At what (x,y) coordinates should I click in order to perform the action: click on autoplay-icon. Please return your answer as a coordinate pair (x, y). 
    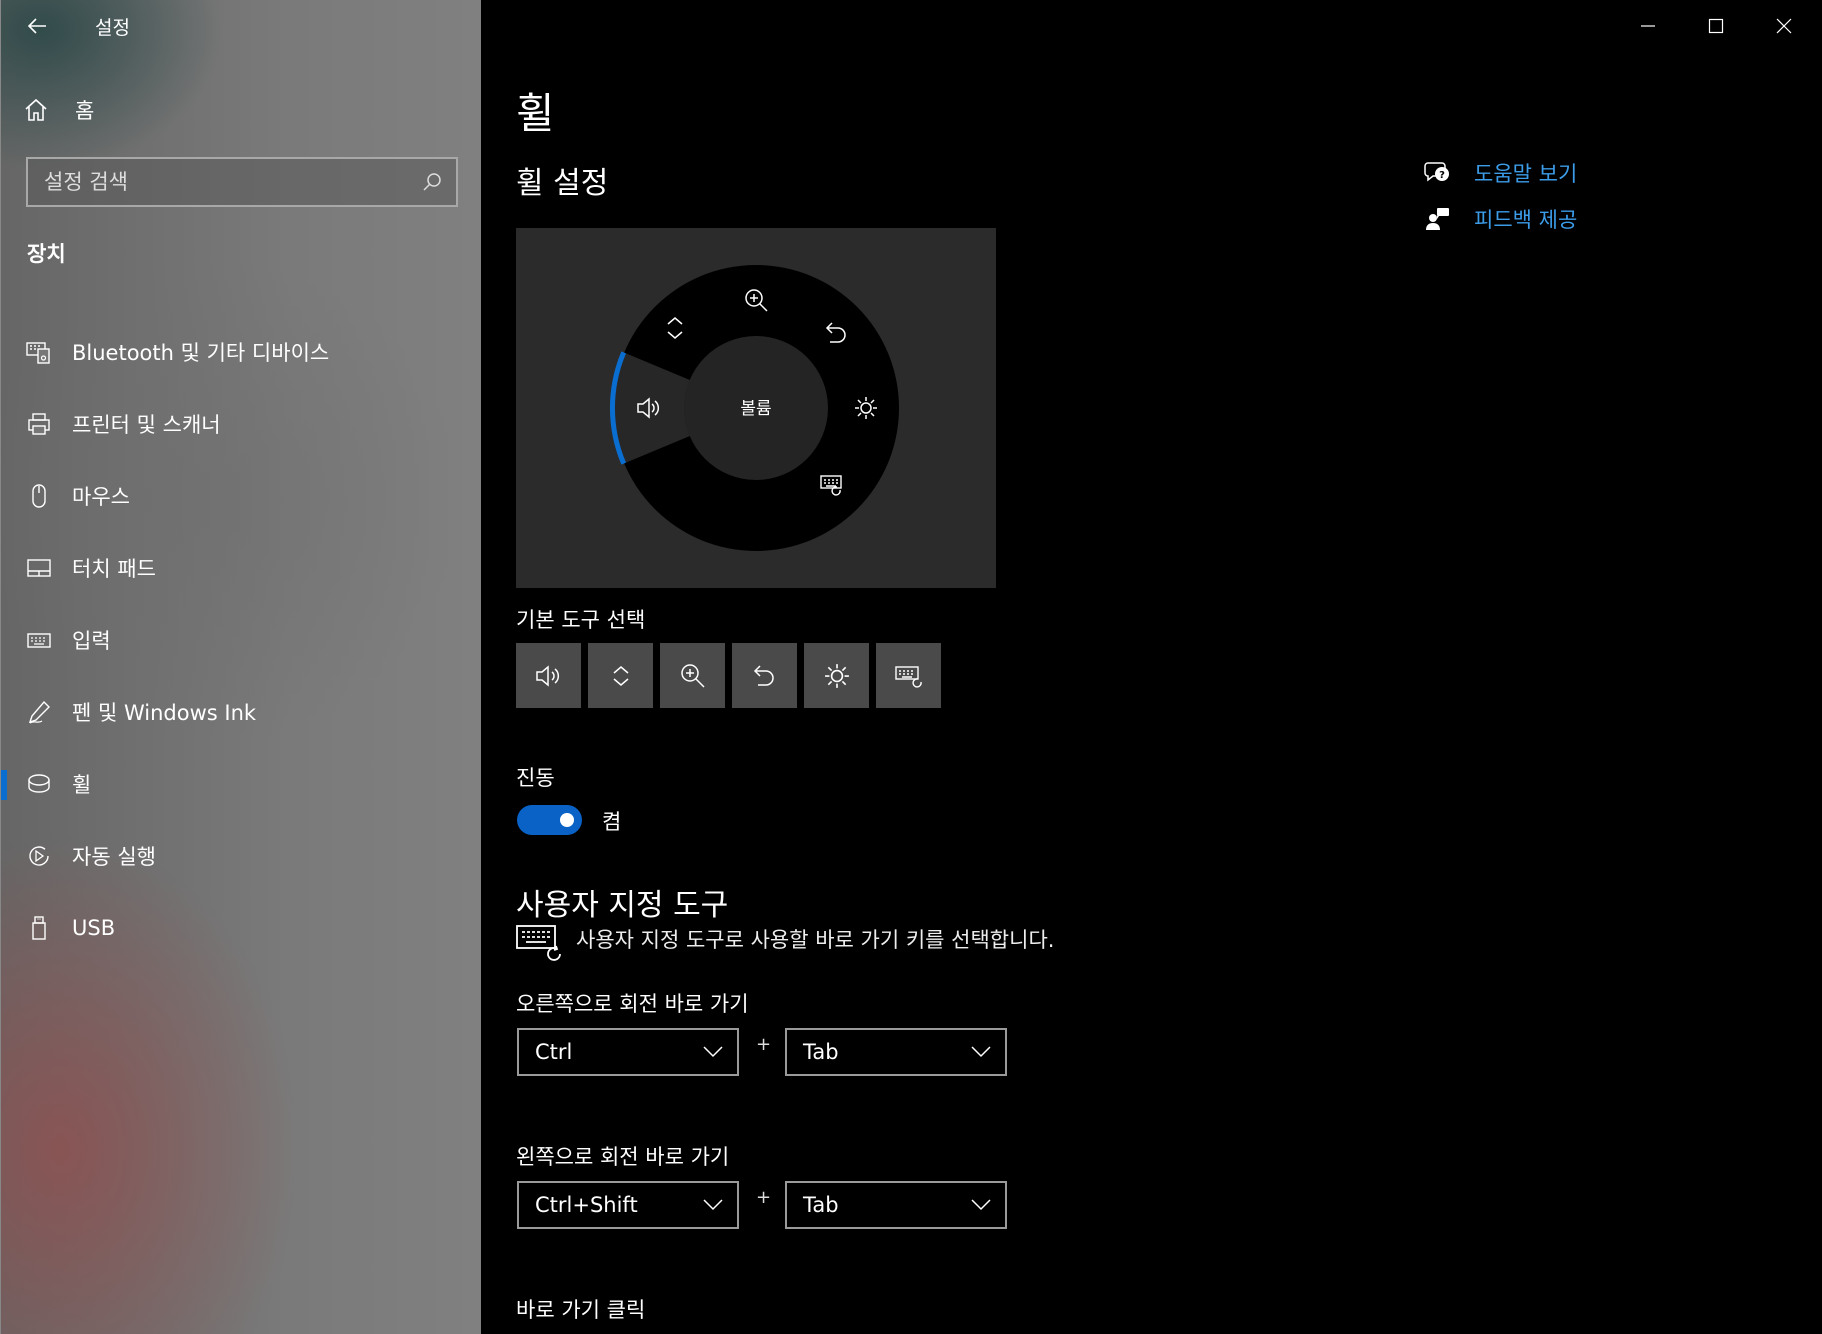
    Looking at the image, I should click on (39, 856).